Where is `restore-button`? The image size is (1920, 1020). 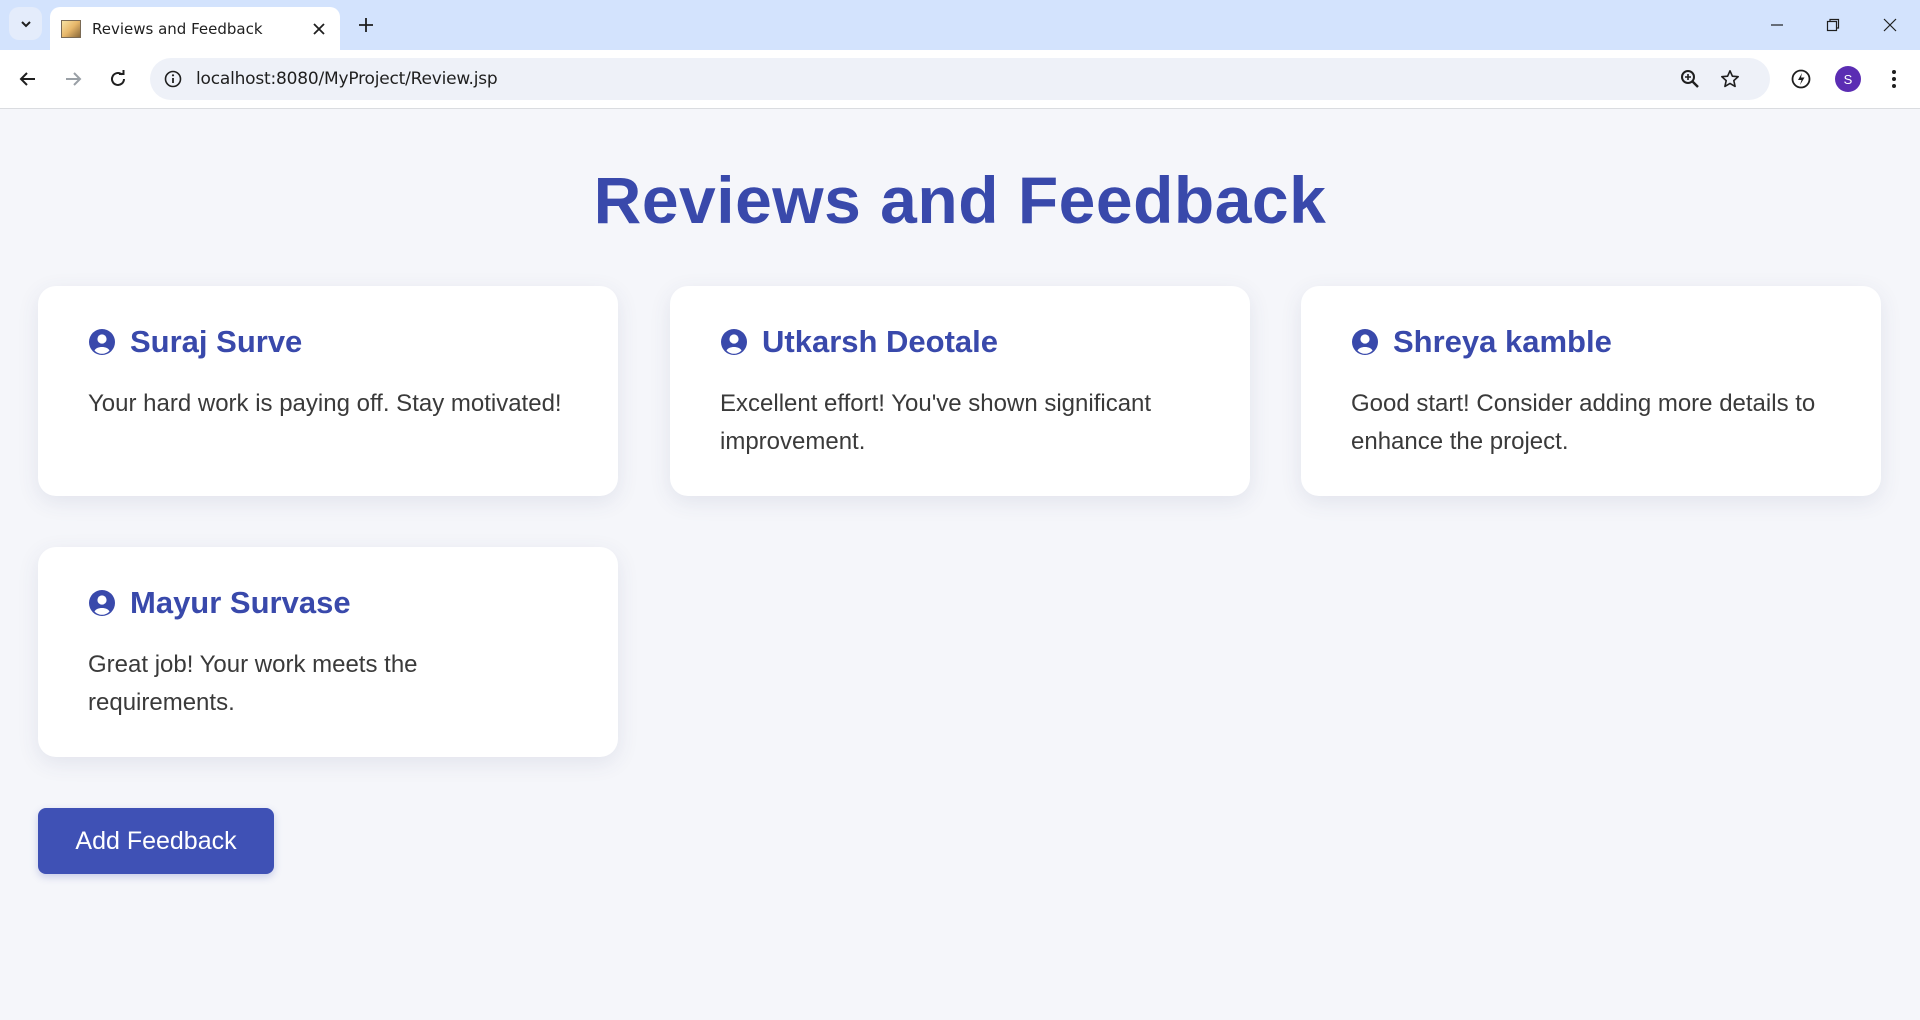
restore-button is located at coordinates (1833, 25).